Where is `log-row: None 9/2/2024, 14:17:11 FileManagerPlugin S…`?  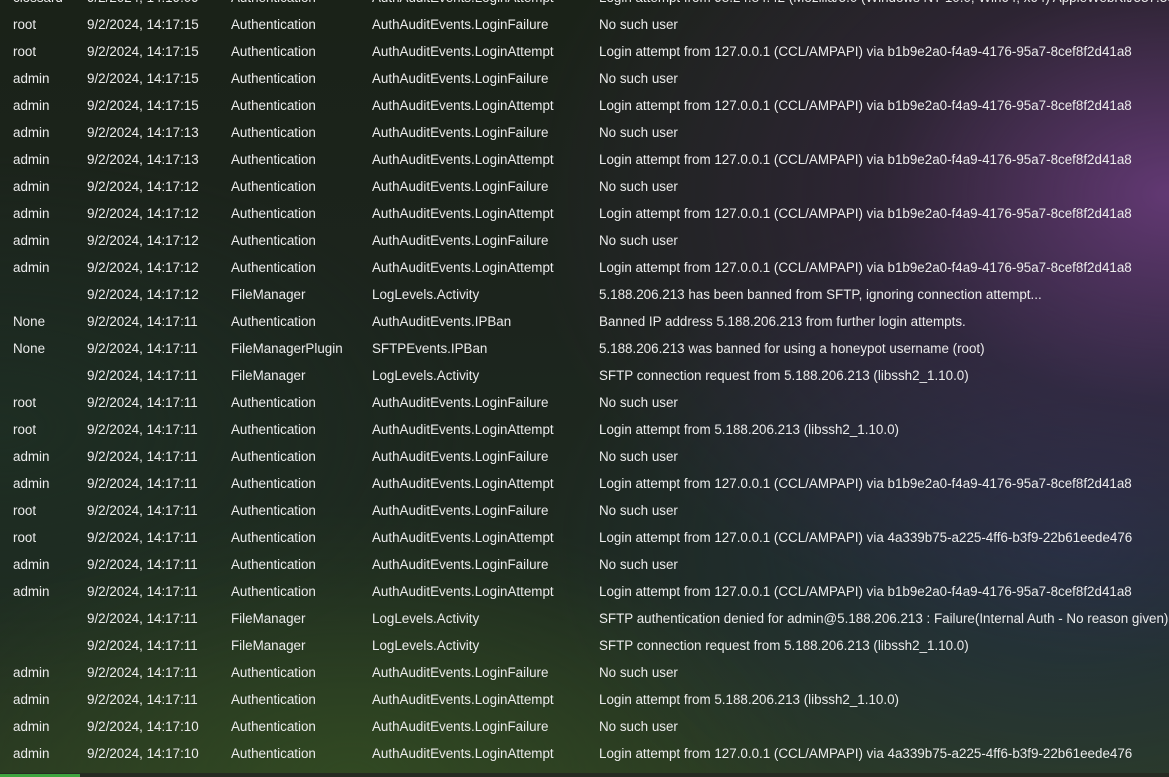 log-row: None 9/2/2024, 14:17:11 FileManagerPlugin S… is located at coordinates (584, 348).